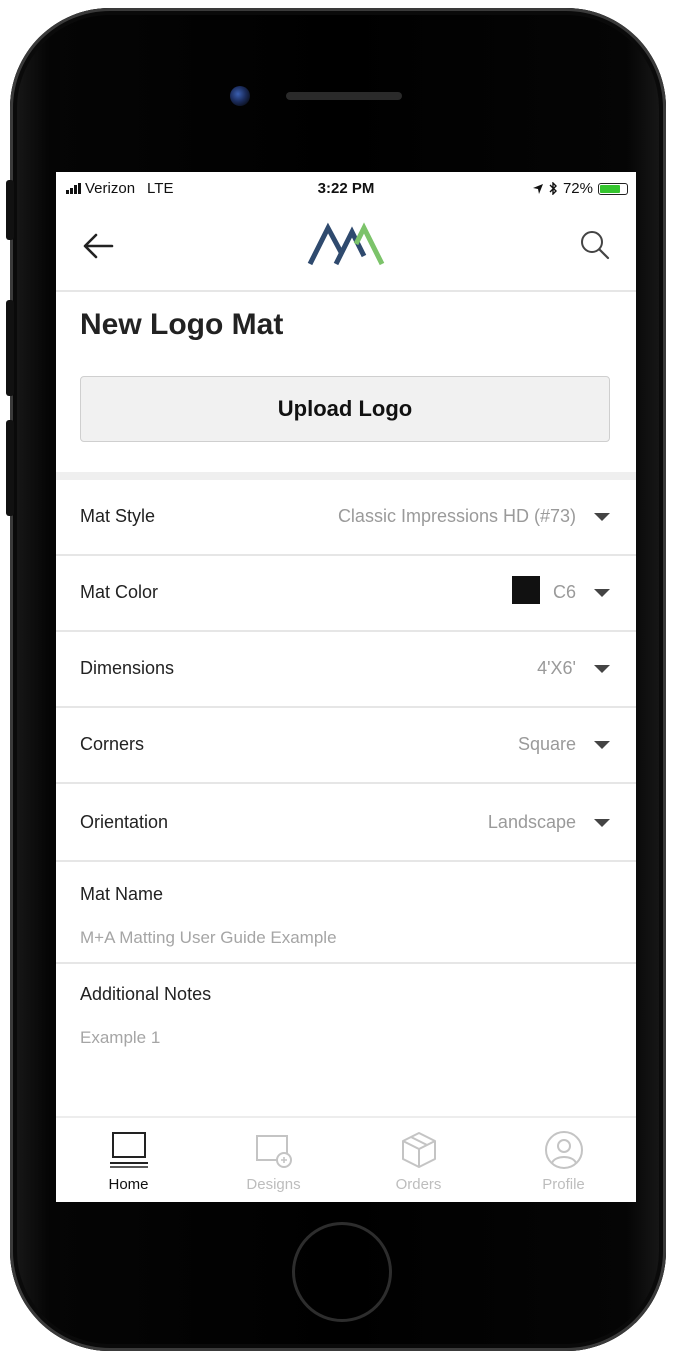 Image resolution: width=674 pixels, height=1357 pixels. I want to click on earpiece-speaker, so click(344, 96).